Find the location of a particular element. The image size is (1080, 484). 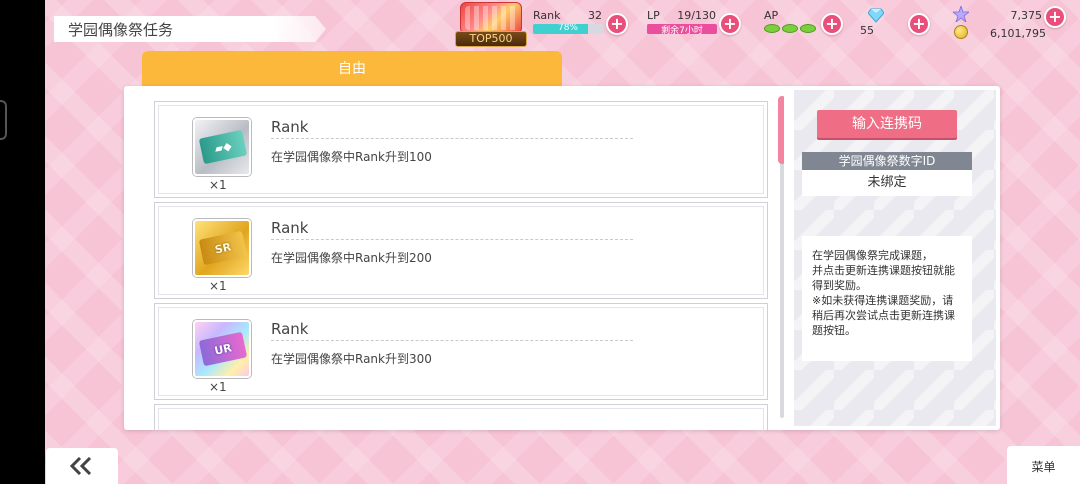

ticket-emblem: UR is located at coordinates (223, 349).